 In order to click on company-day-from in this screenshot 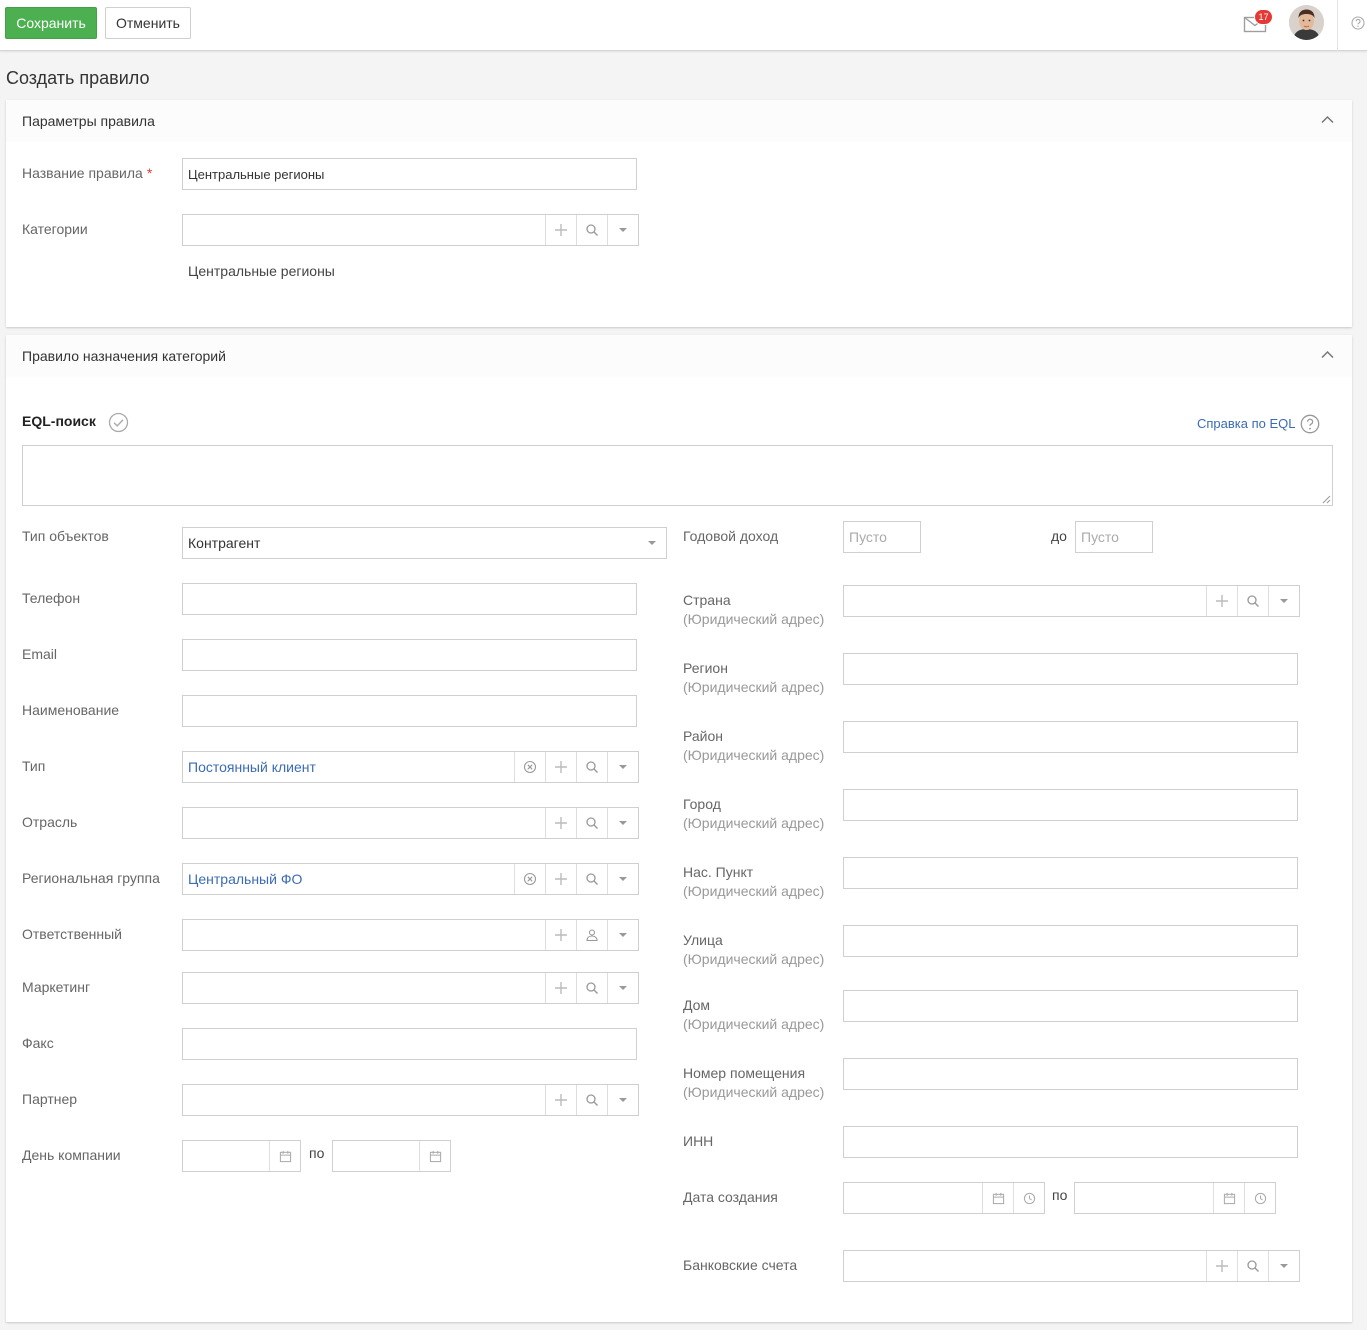, I will do `click(241, 1156)`.